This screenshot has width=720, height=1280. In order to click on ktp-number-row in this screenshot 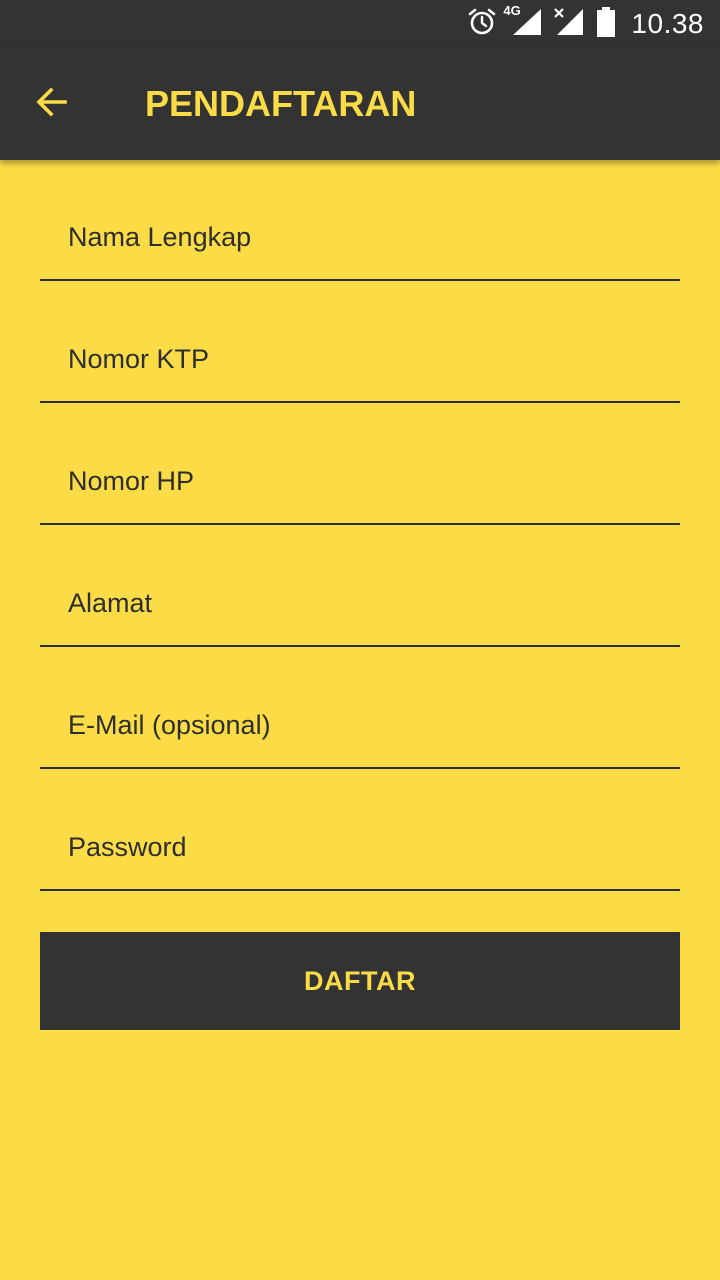, I will do `click(360, 343)`.